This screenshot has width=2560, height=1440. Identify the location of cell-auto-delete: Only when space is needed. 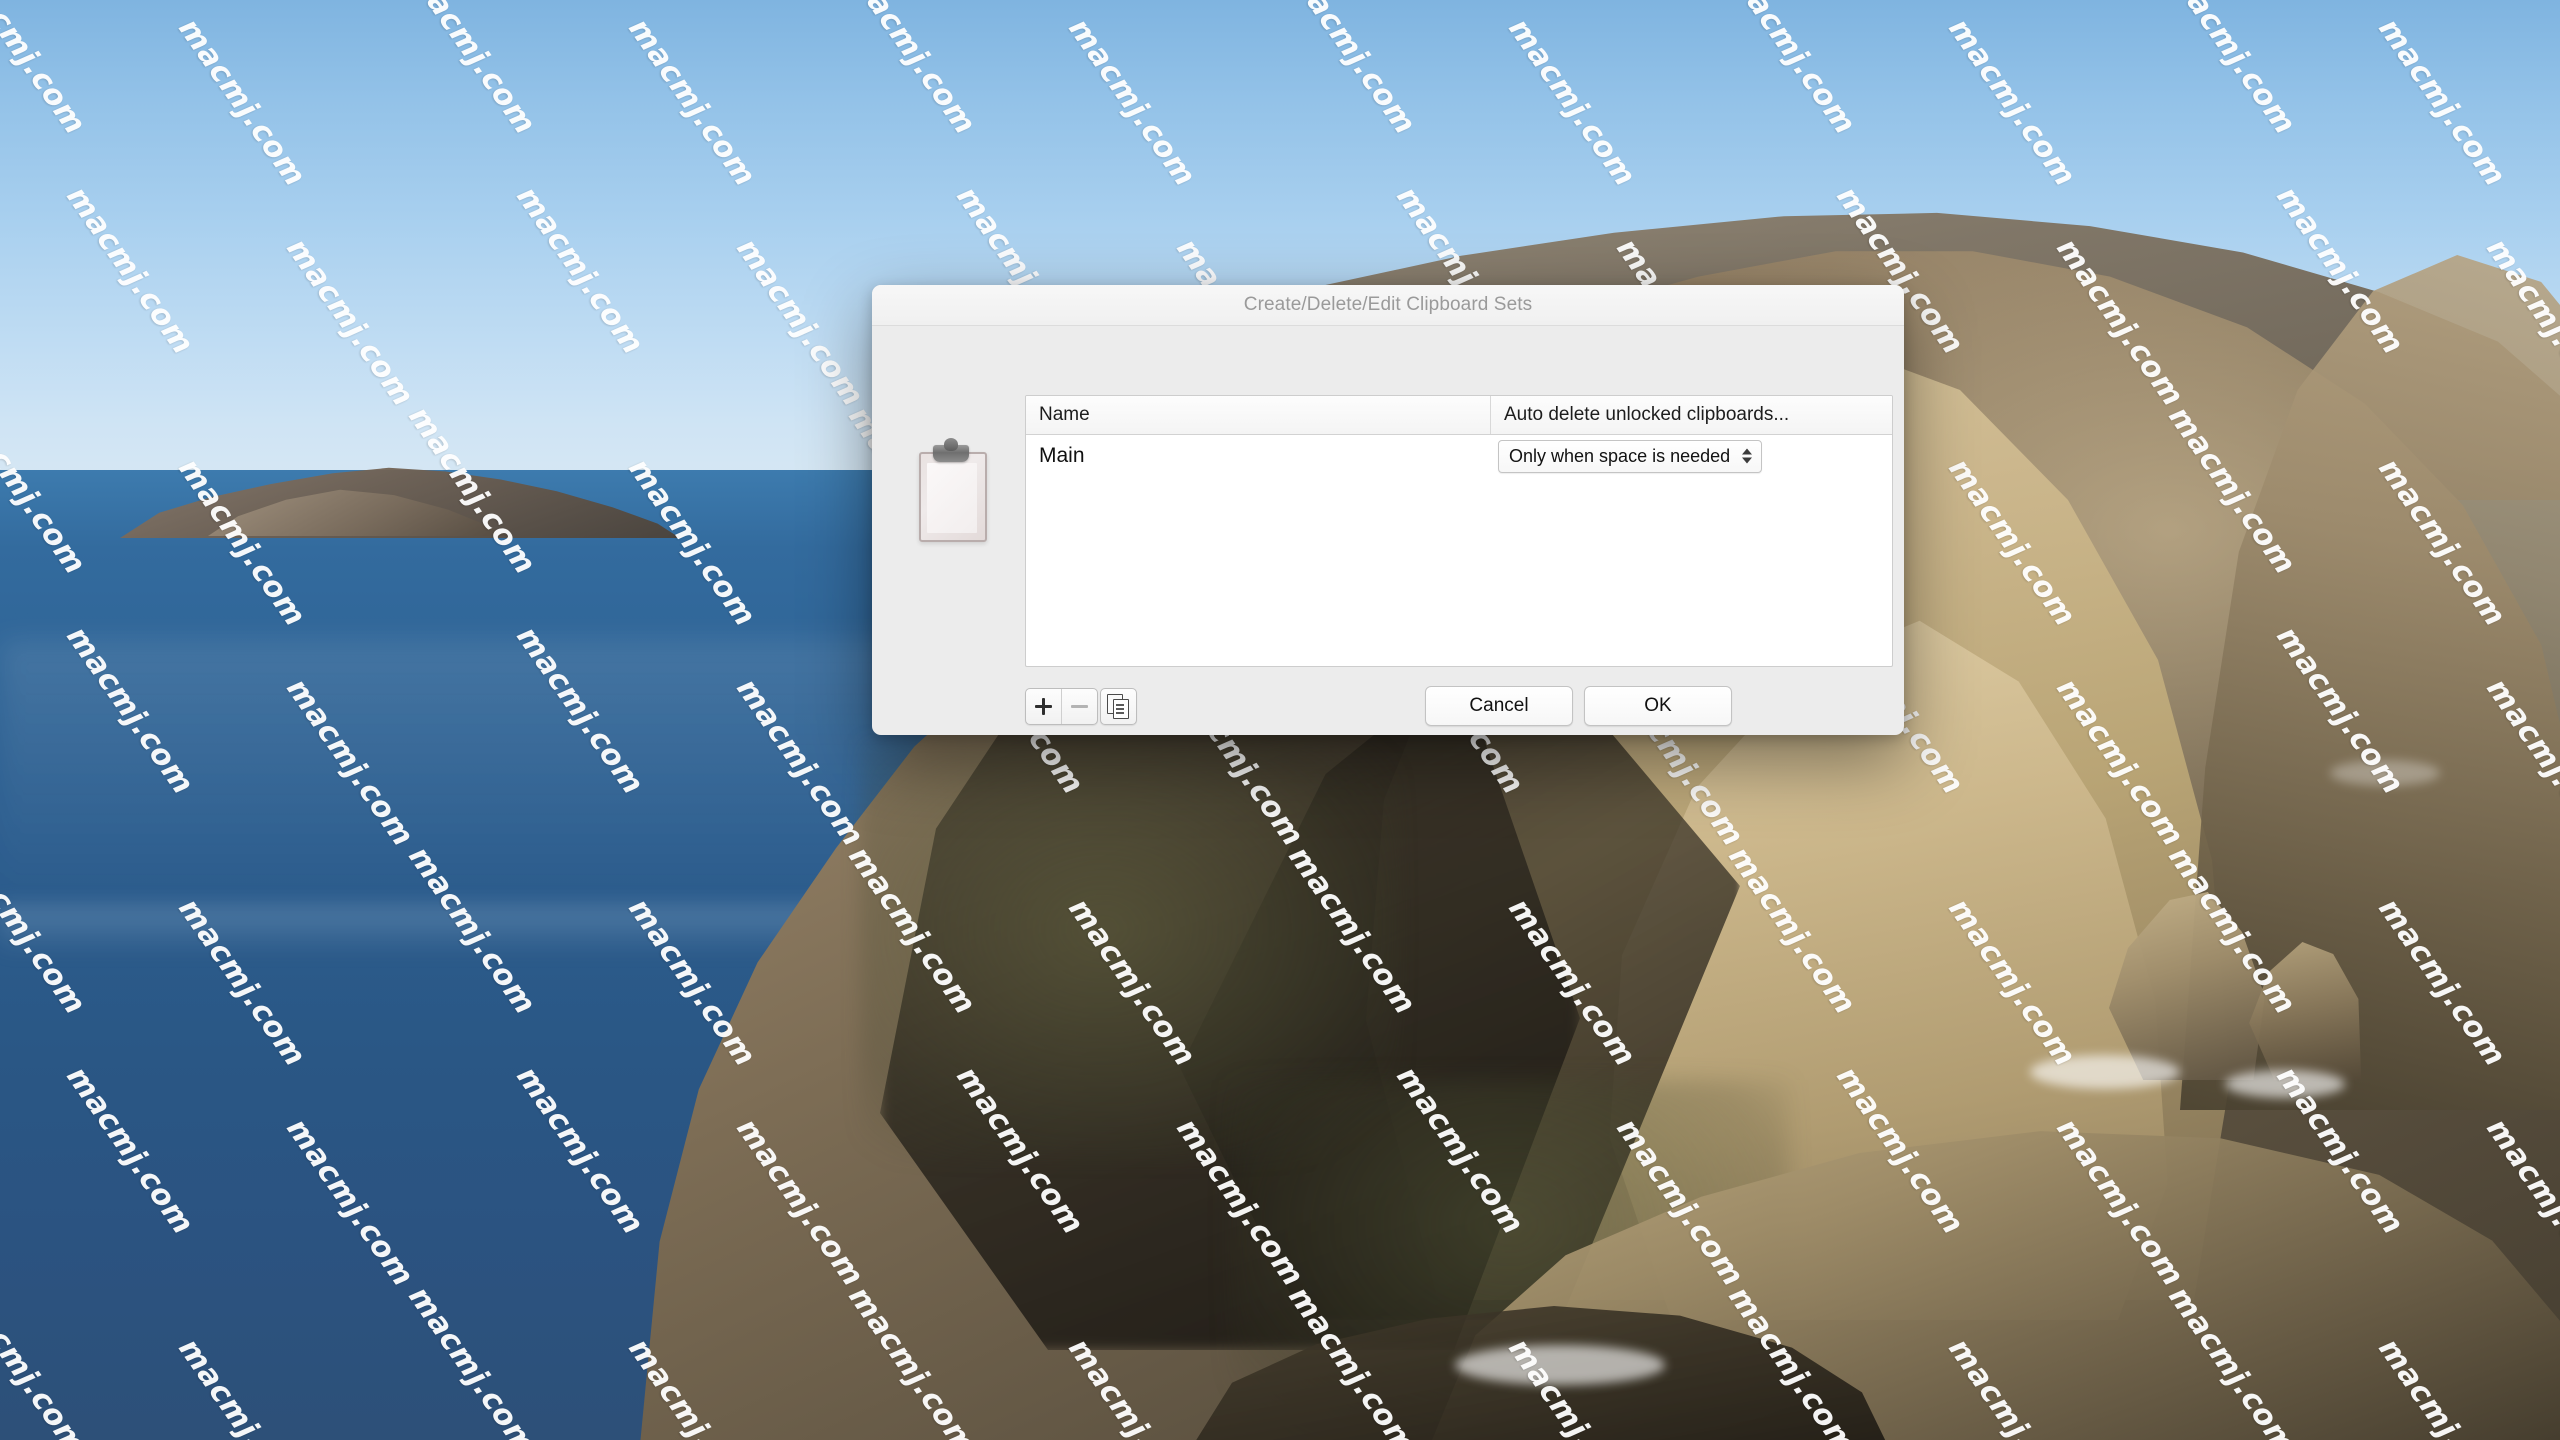
(1691, 456).